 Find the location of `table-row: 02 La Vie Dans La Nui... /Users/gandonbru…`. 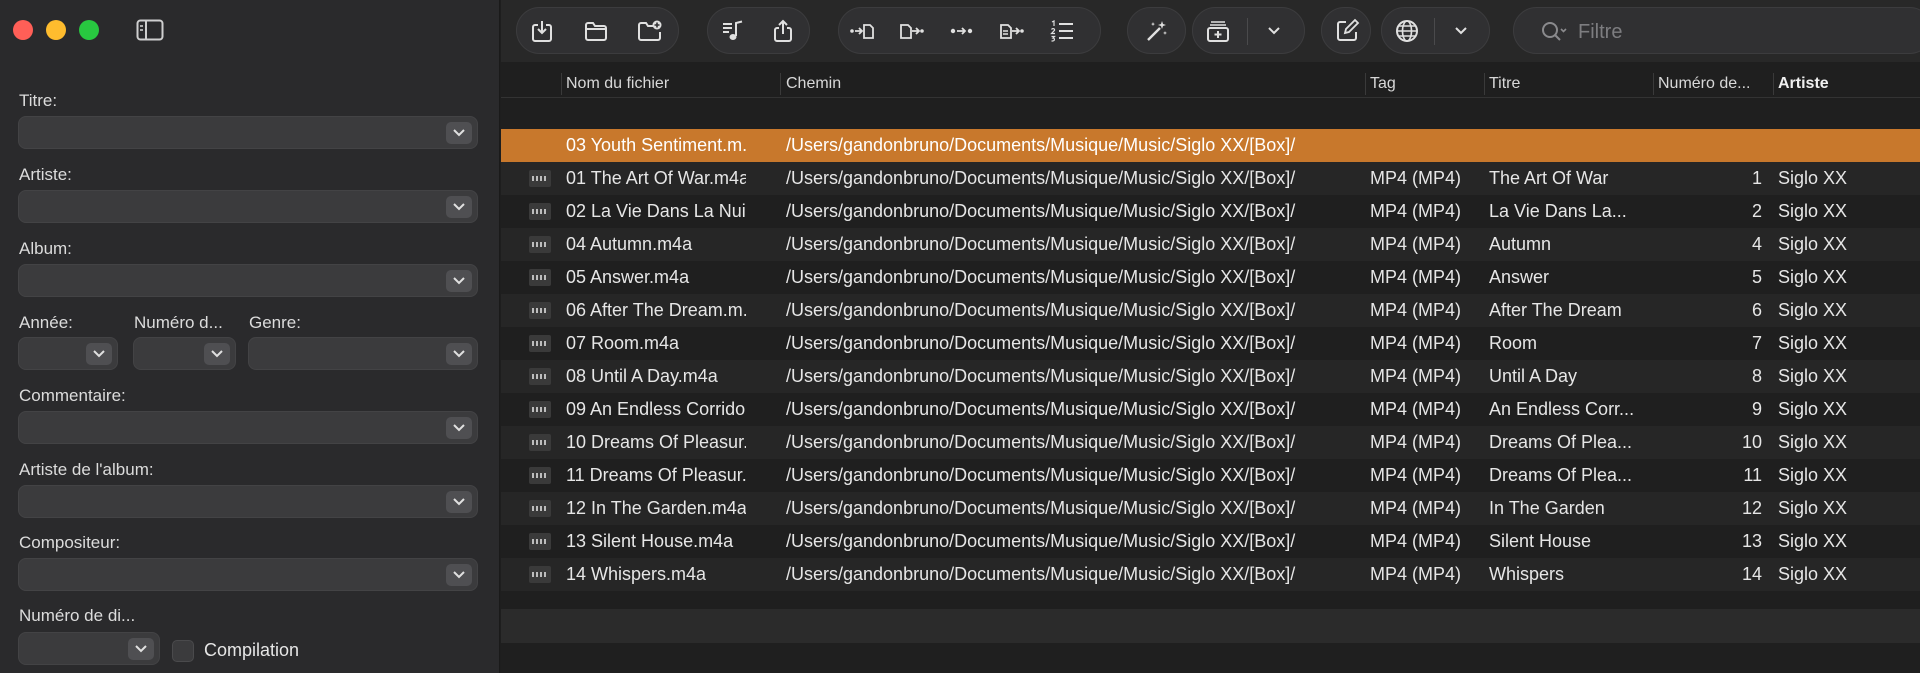

table-row: 02 La Vie Dans La Nui... /Users/gandonbru… is located at coordinates (1210, 211).